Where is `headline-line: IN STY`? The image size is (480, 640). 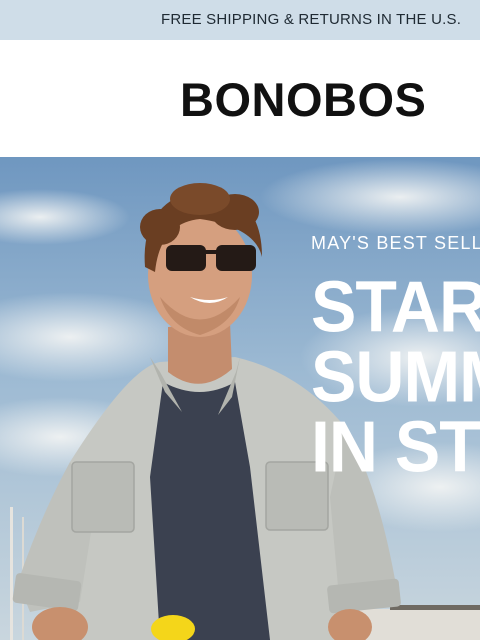 headline-line: IN STY is located at coordinates (395, 447).